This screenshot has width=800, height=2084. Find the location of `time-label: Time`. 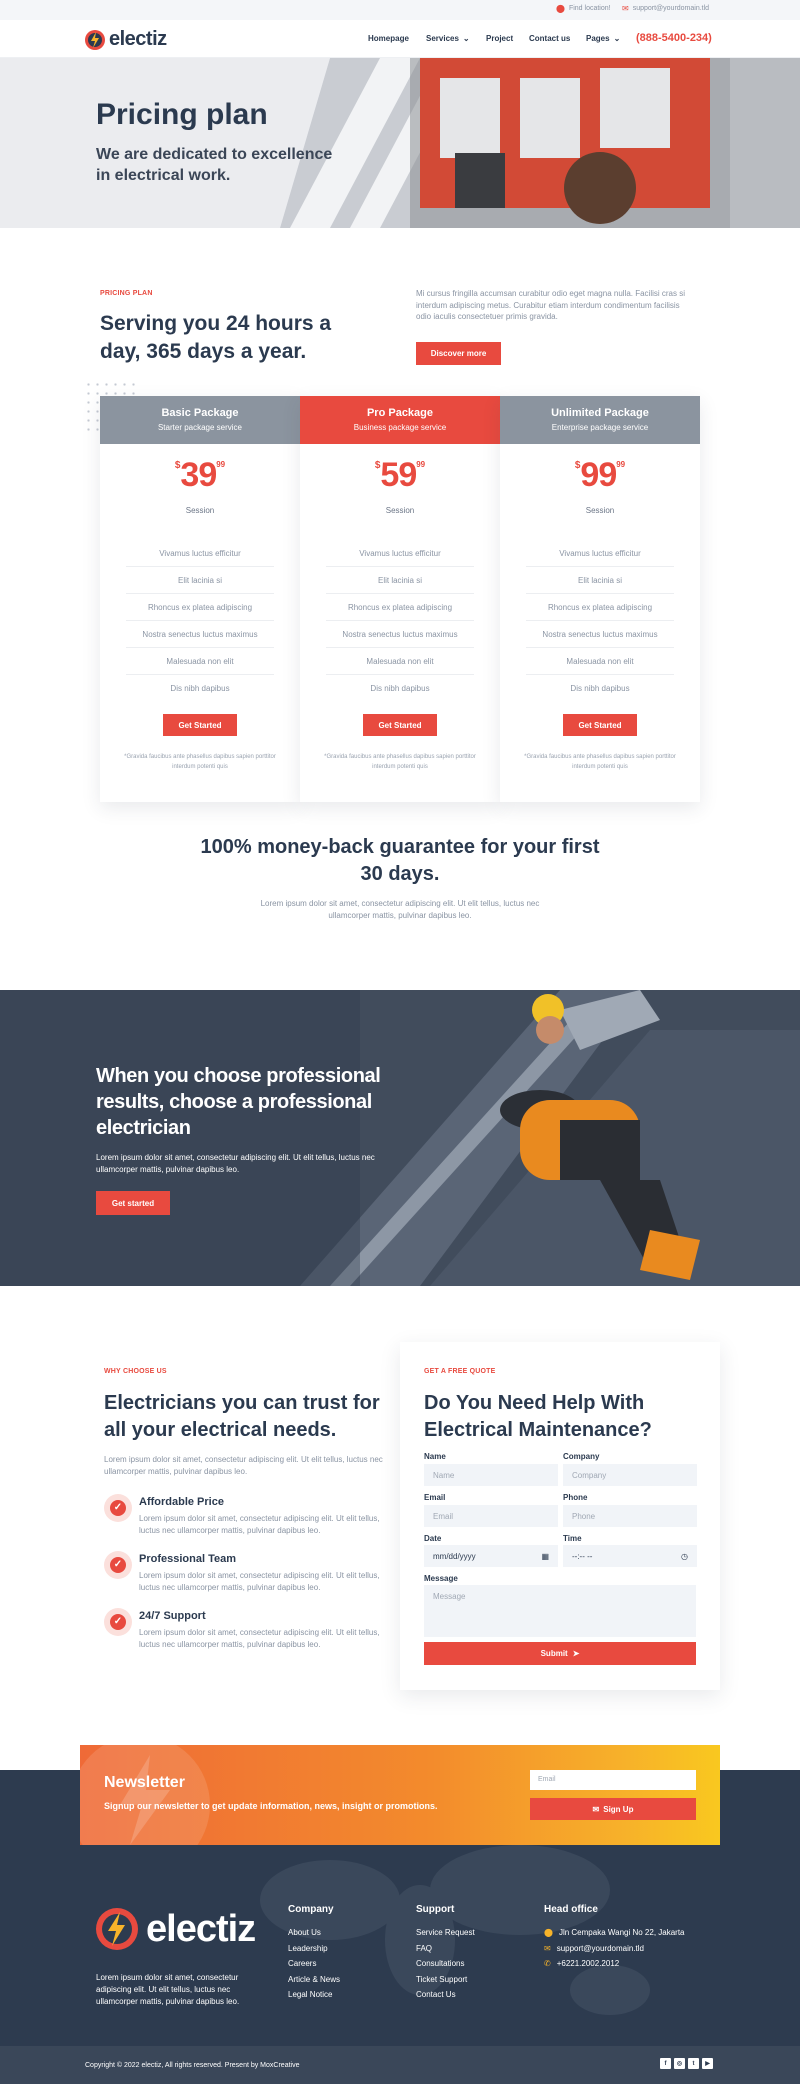

time-label: Time is located at coordinates (572, 1538).